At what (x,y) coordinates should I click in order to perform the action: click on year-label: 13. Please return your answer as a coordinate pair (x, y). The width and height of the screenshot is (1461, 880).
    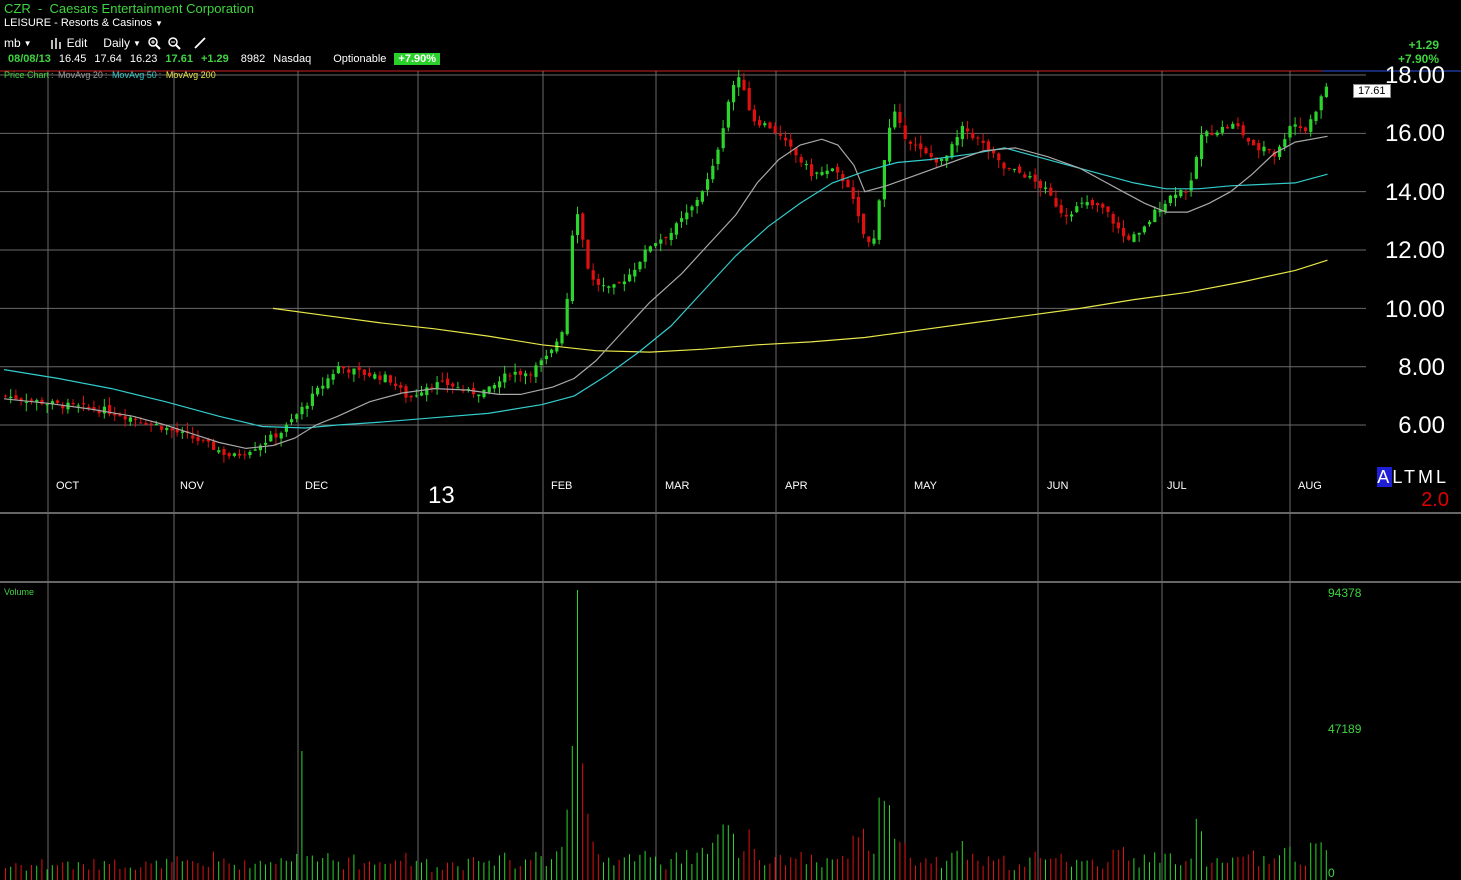
    Looking at the image, I should click on (441, 495).